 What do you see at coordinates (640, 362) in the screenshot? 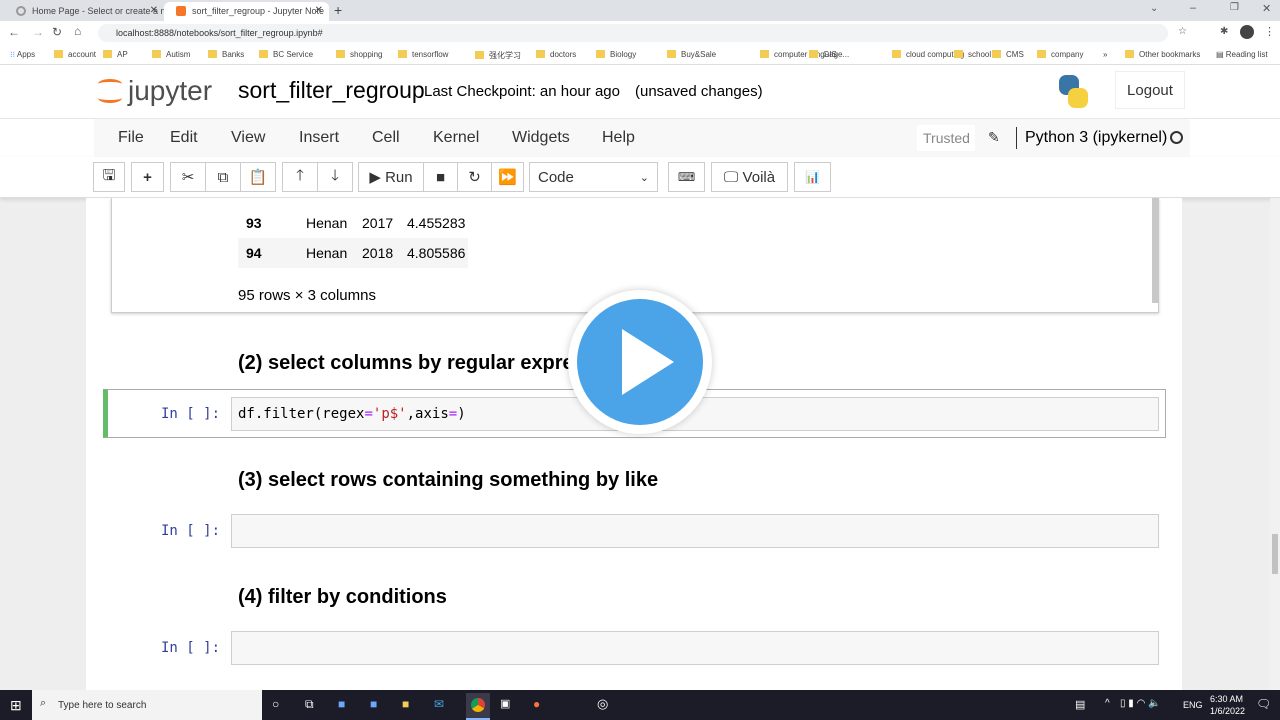
I see `video-play-button` at bounding box center [640, 362].